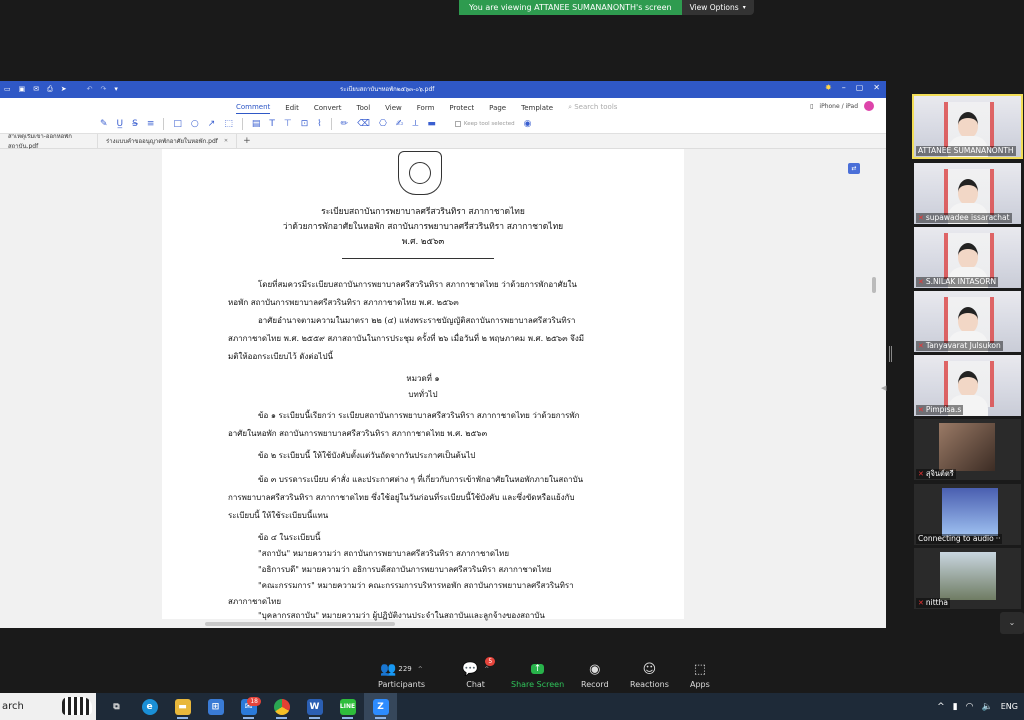 This screenshot has width=1024, height=720. I want to click on line-icon: LINE, so click(347, 706).